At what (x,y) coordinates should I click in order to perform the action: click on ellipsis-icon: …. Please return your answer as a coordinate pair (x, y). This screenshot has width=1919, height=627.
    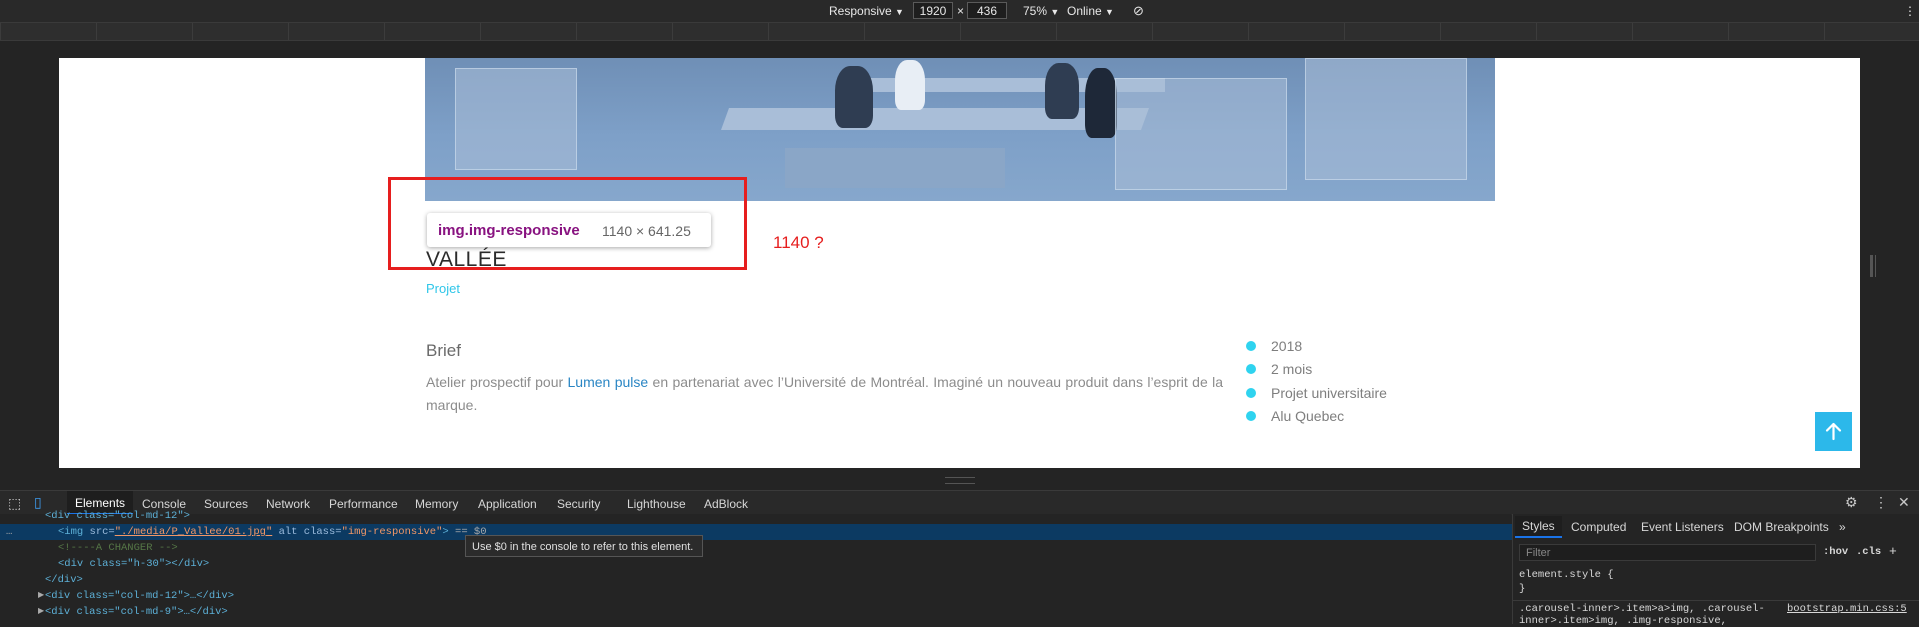
    Looking at the image, I should click on (9, 532).